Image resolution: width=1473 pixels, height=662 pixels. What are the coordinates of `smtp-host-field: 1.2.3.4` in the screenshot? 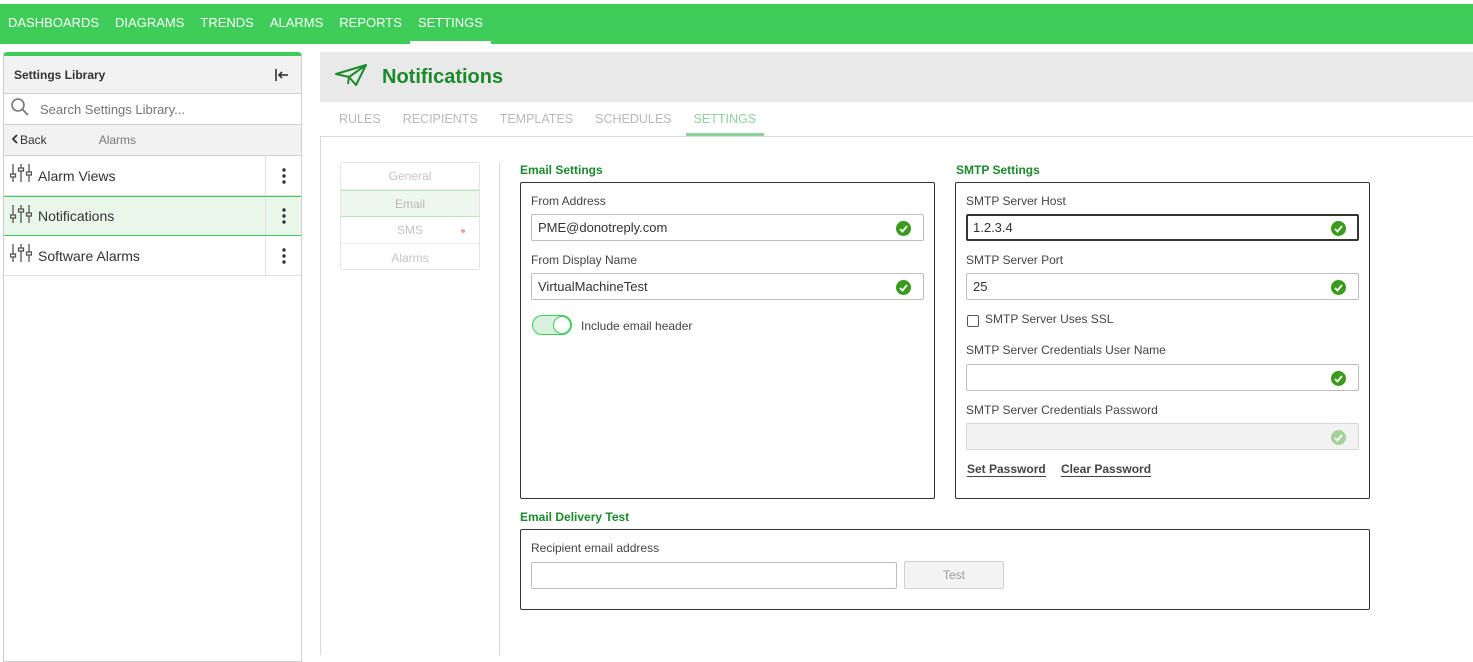 It's located at (1162, 227).